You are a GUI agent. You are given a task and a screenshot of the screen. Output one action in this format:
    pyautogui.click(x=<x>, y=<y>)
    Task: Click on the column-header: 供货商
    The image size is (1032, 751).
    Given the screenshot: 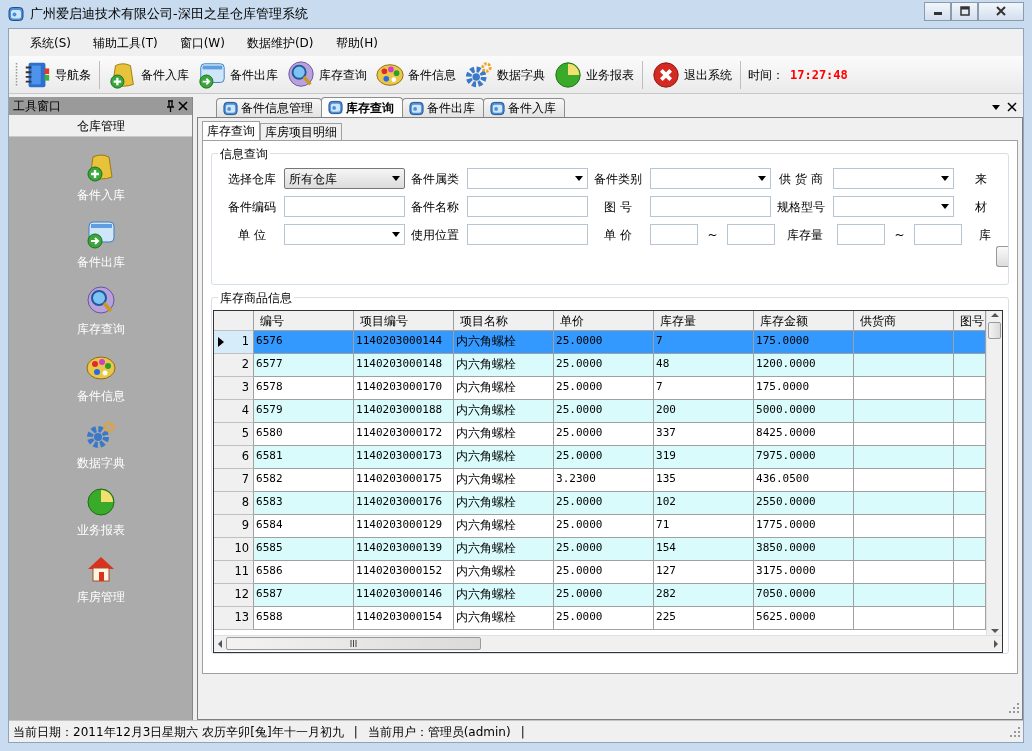 What is the action you would take?
    pyautogui.click(x=904, y=321)
    